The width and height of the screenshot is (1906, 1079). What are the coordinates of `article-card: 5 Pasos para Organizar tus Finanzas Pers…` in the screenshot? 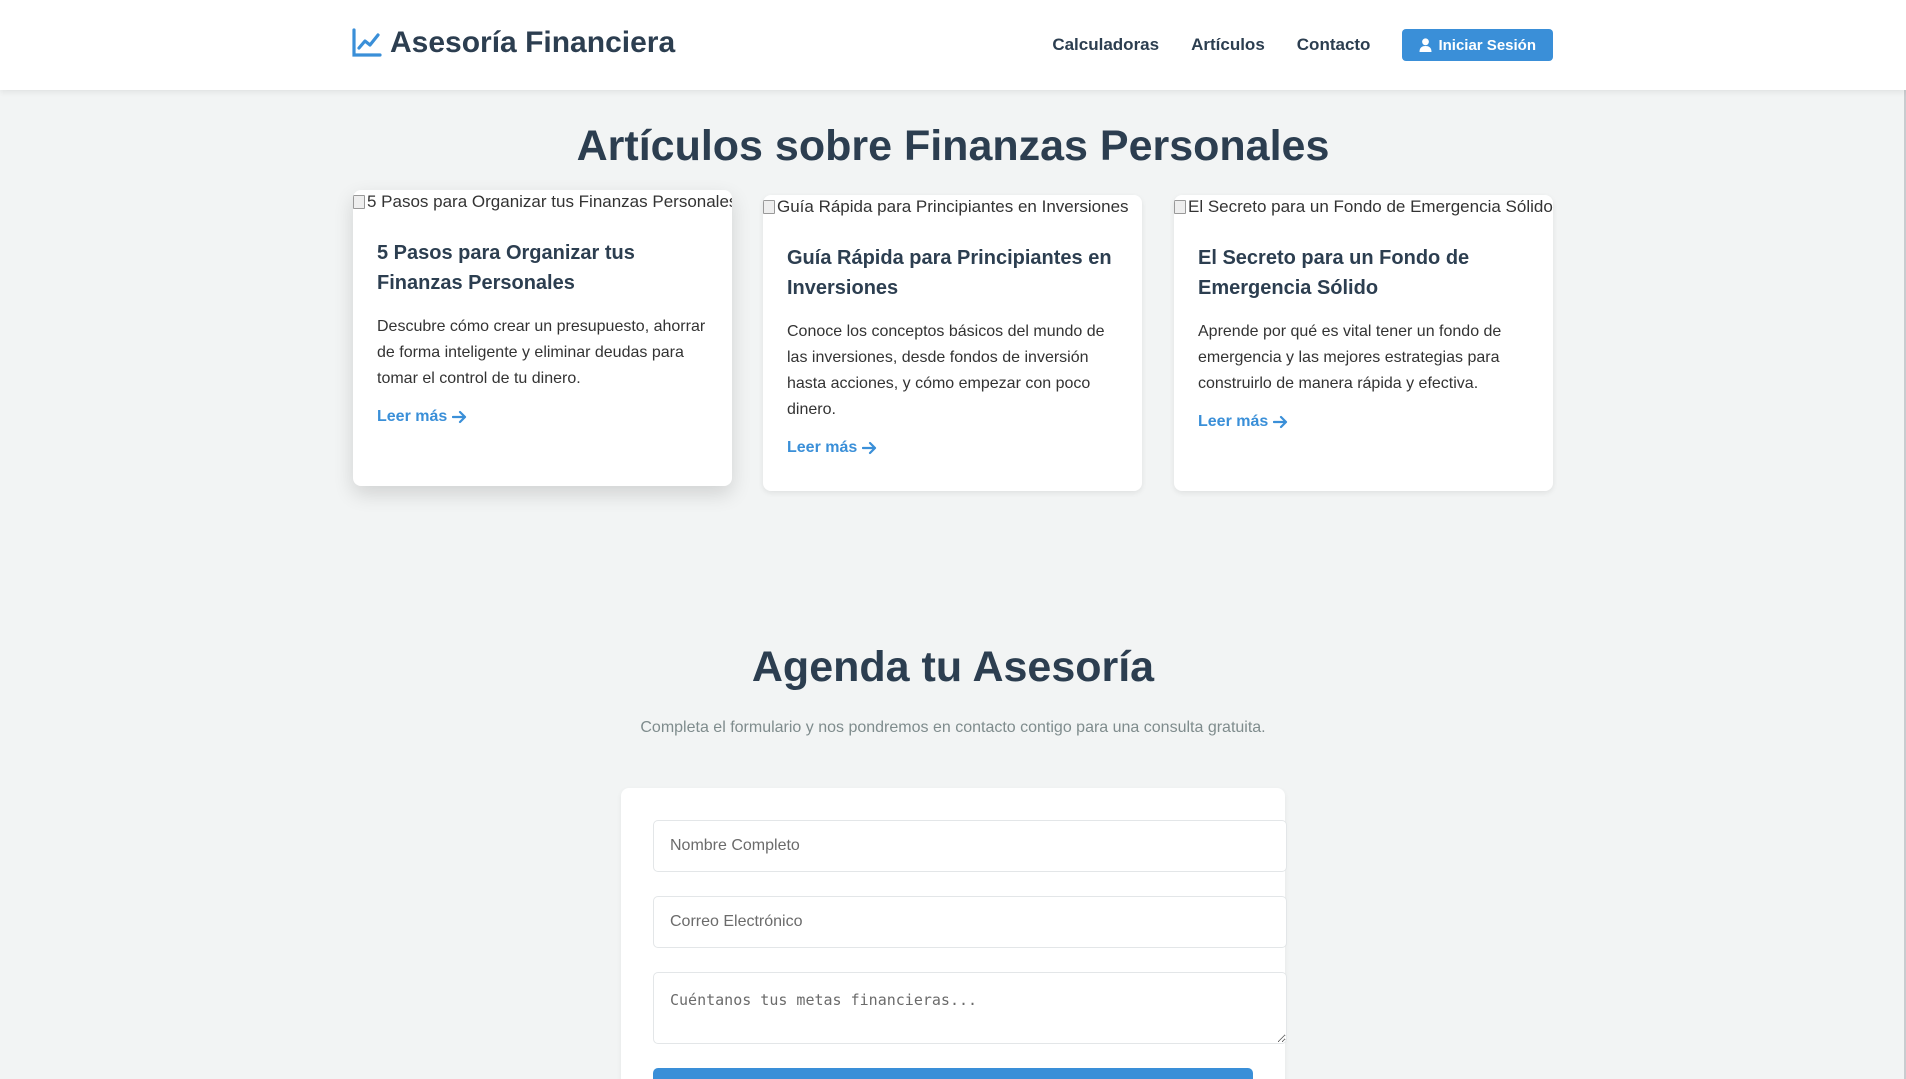 It's located at (542, 338).